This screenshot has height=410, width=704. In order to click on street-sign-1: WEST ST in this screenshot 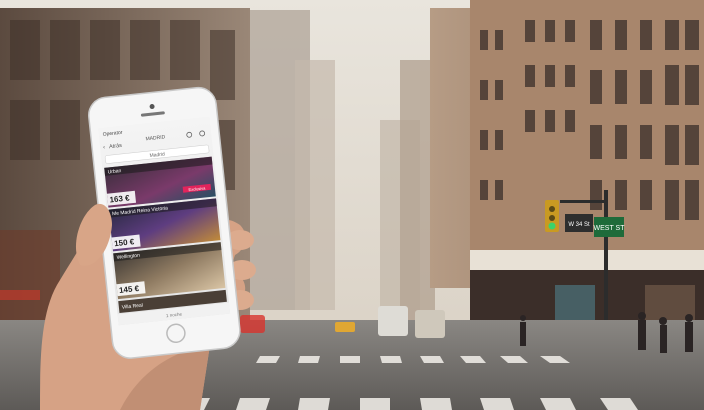, I will do `click(610, 227)`.